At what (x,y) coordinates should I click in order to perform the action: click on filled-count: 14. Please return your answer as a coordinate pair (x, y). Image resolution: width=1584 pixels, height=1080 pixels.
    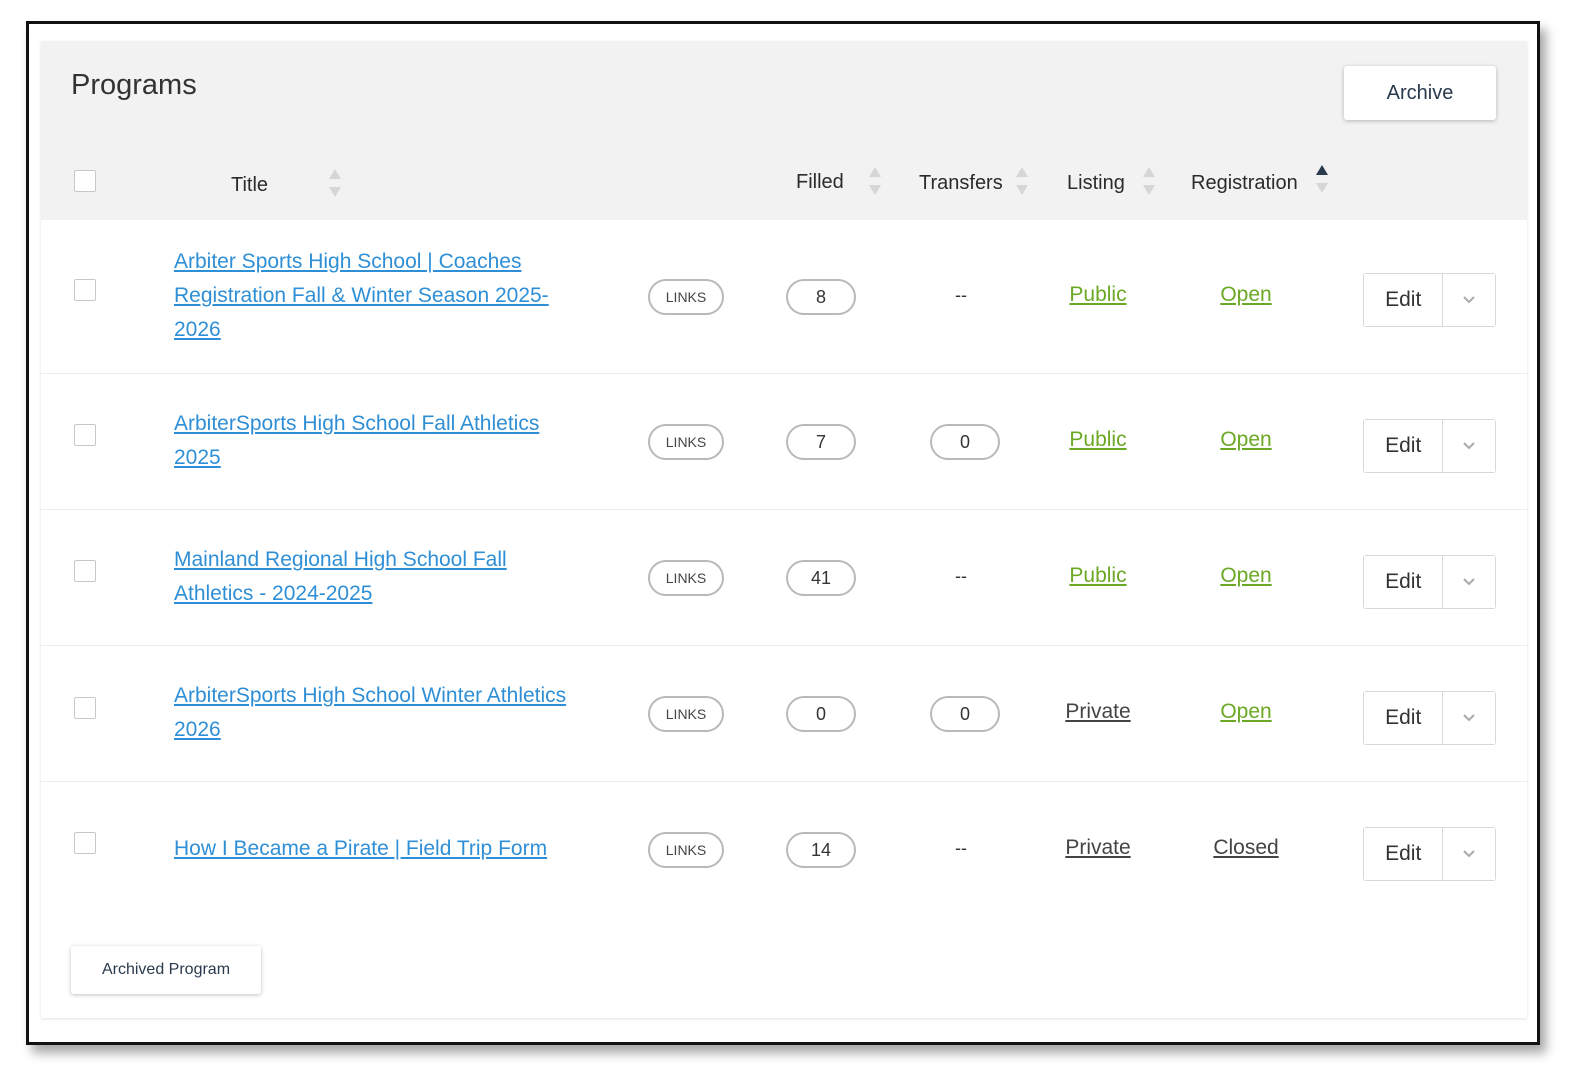
    Looking at the image, I should click on (821, 850).